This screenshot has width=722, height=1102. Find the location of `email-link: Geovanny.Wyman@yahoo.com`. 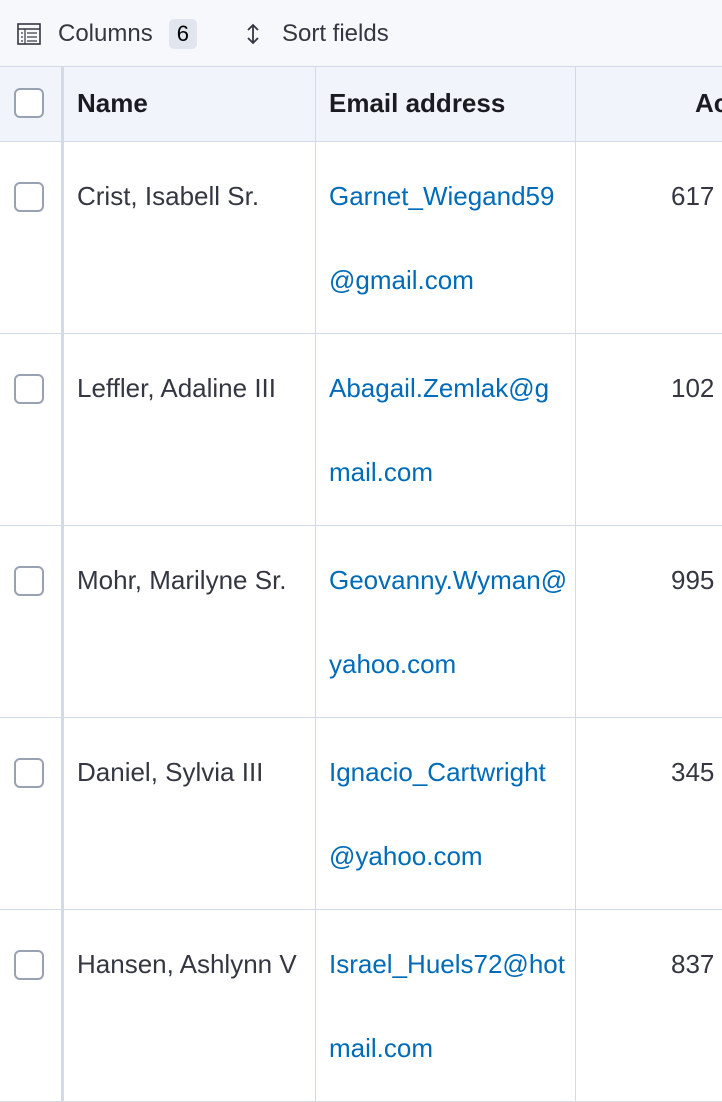

email-link: Geovanny.Wyman@yahoo.com is located at coordinates (449, 622).